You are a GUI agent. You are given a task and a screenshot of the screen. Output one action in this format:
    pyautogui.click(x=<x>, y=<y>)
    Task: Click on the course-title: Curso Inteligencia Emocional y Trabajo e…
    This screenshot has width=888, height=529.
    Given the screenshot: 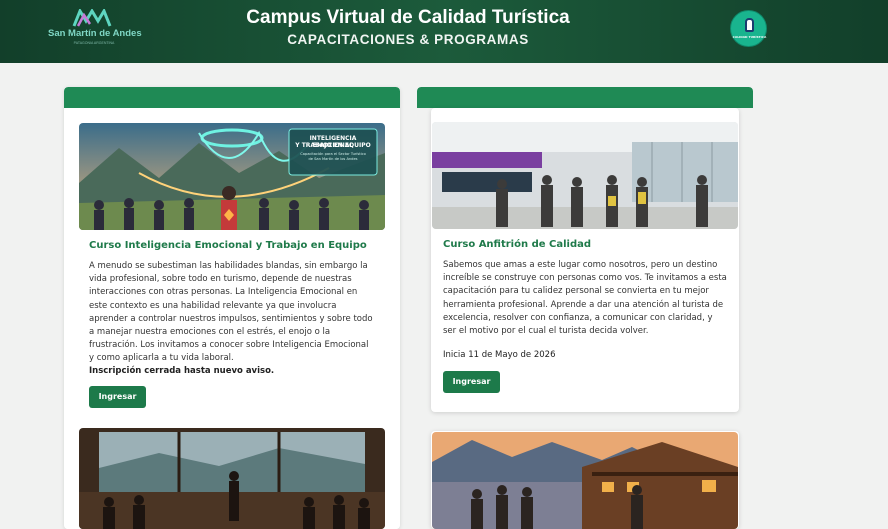 What is the action you would take?
    pyautogui.click(x=228, y=245)
    